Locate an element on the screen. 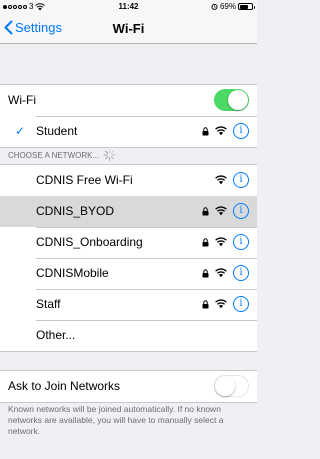 Image resolution: width=320 pixels, height=459 pixels. network-name: CDNIS_BYOD is located at coordinates (75, 211).